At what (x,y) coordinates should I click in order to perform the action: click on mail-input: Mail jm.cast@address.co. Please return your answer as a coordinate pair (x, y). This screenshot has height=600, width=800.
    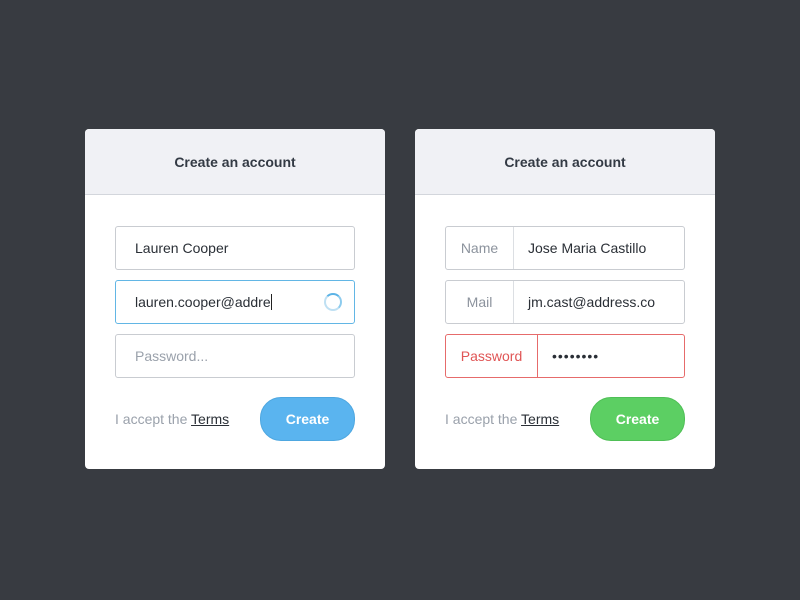
    Looking at the image, I should click on (565, 302).